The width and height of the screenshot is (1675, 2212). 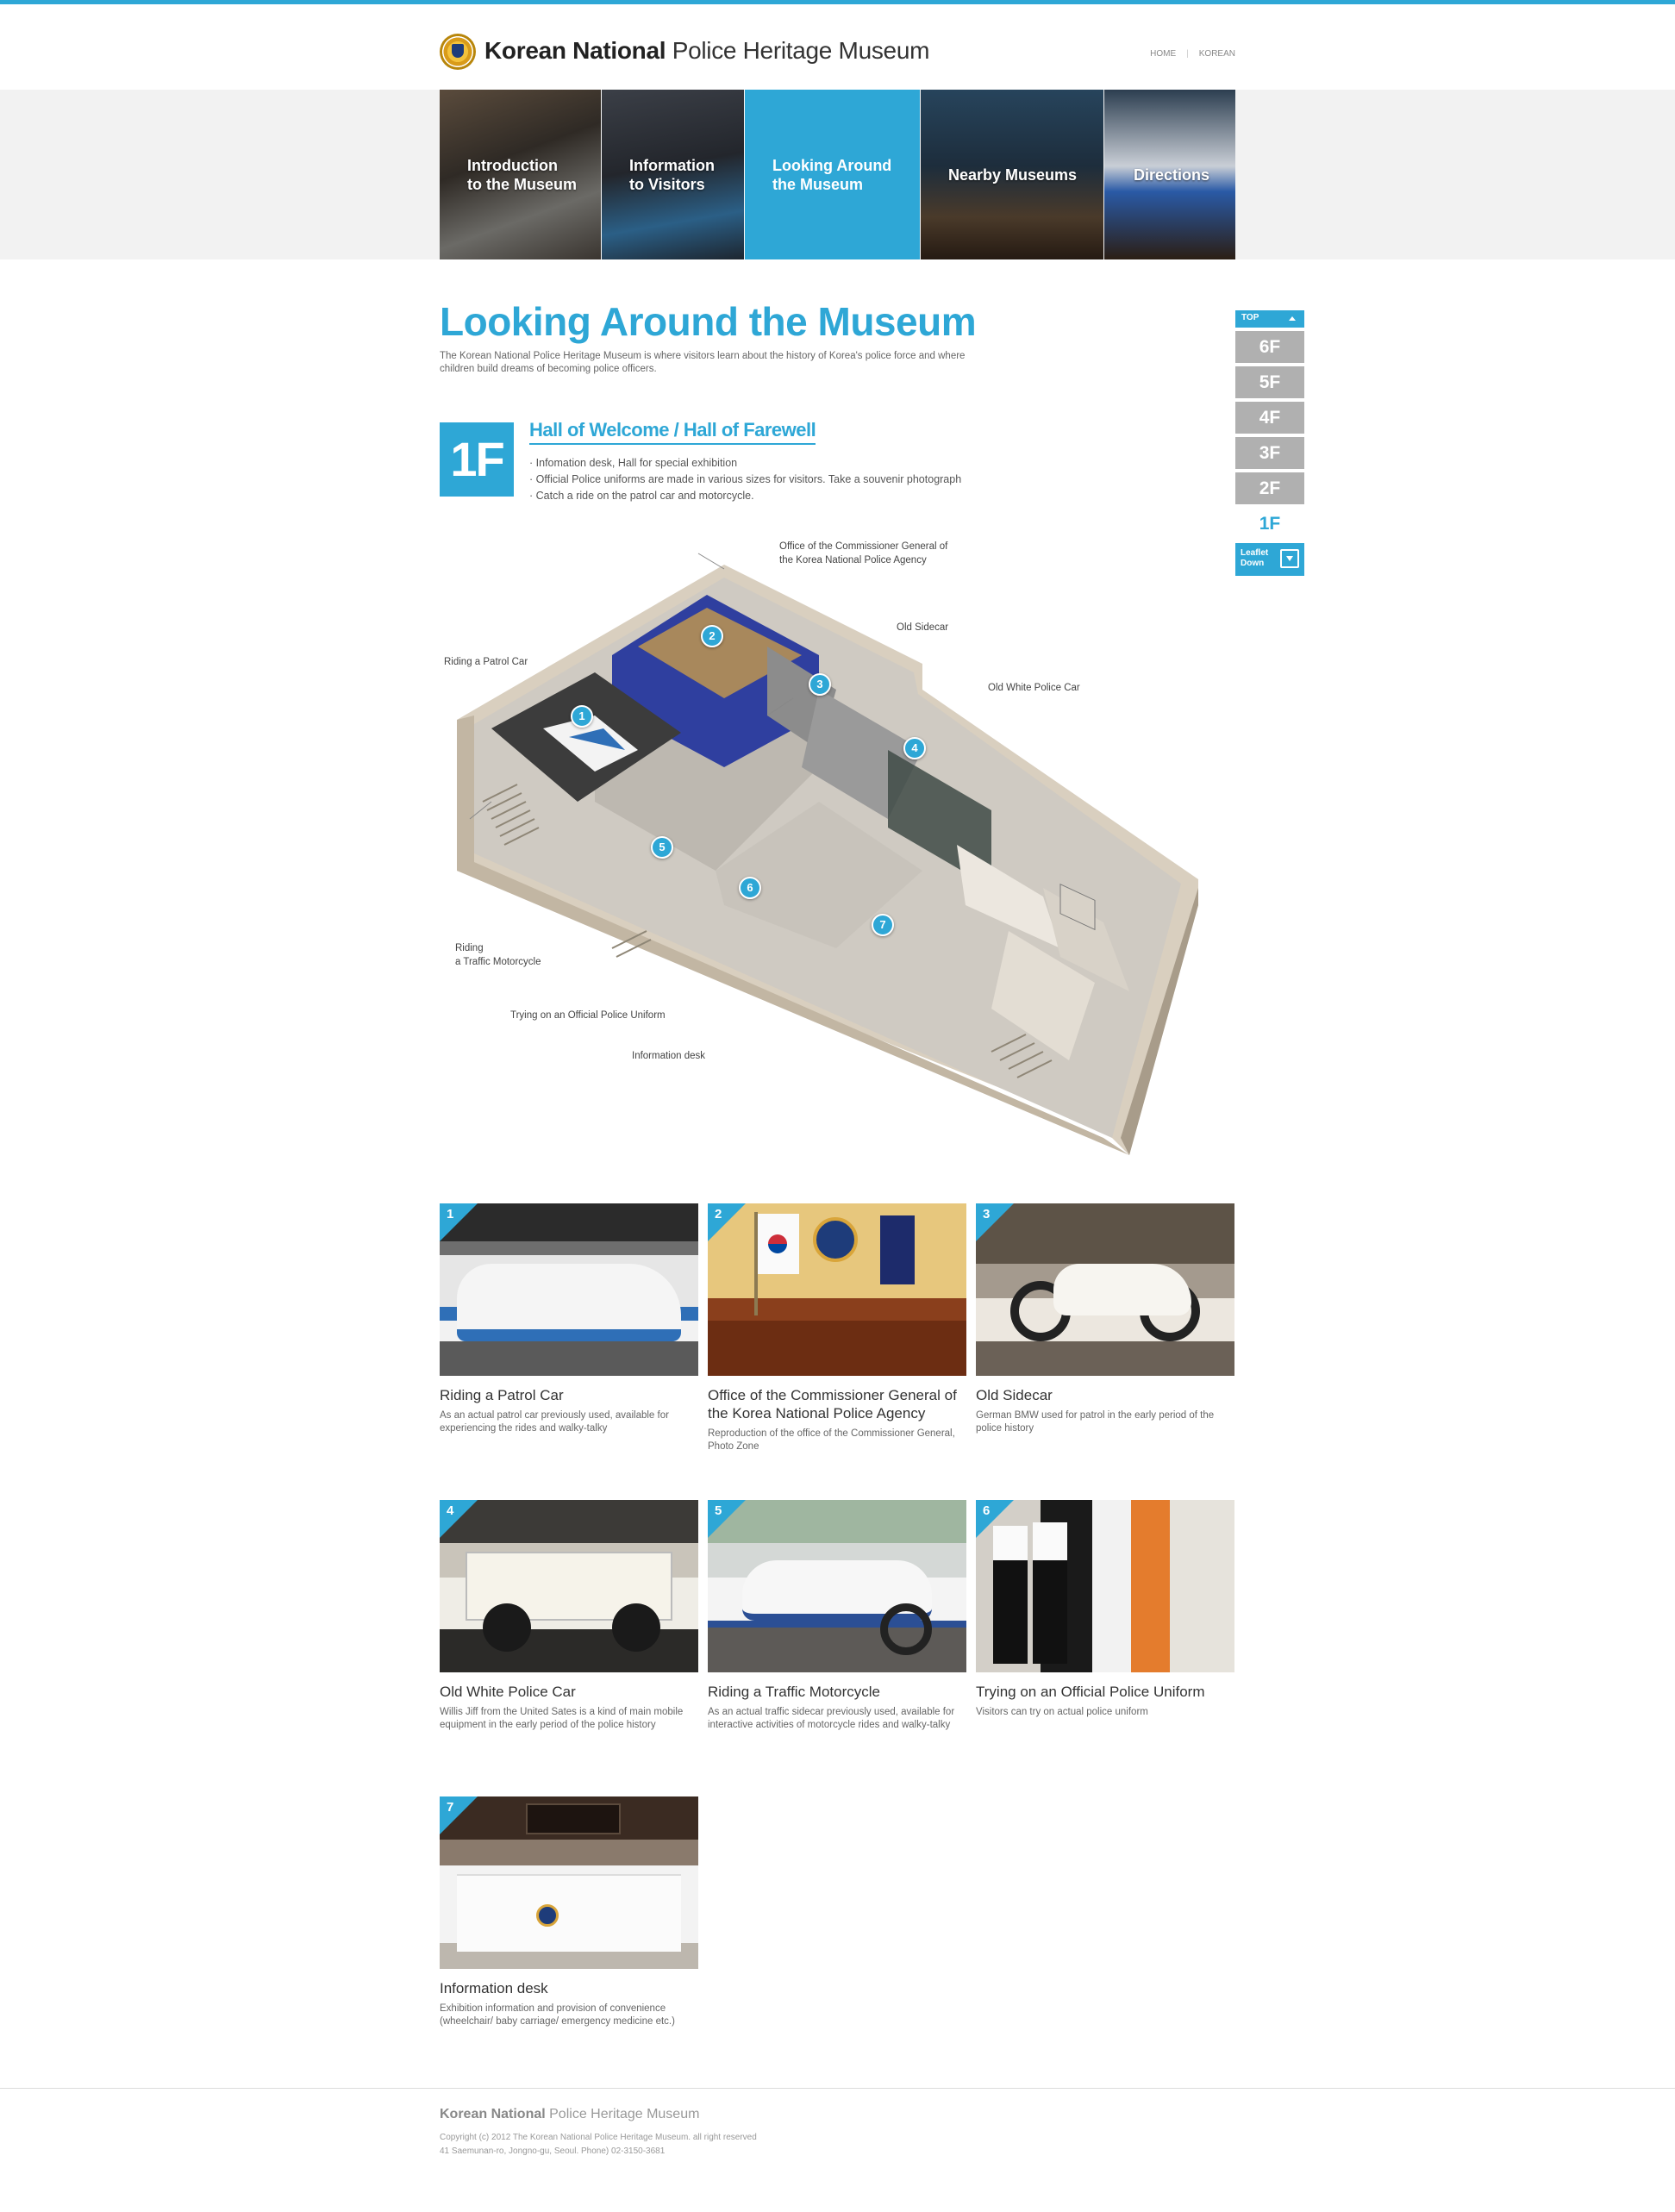 I want to click on nav-nearby-museums: Nearby Museums, so click(x=1012, y=174).